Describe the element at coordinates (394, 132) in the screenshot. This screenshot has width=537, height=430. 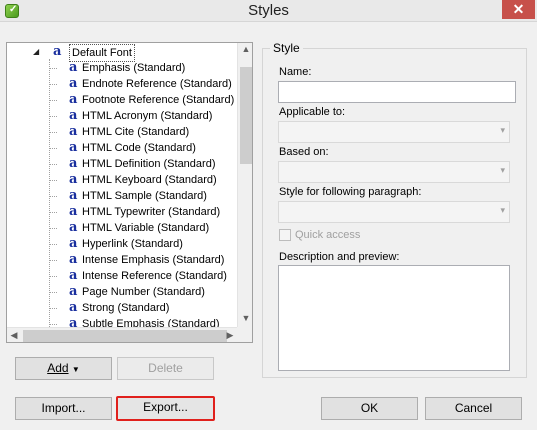
I see `applicable-to-select: ▾` at that location.